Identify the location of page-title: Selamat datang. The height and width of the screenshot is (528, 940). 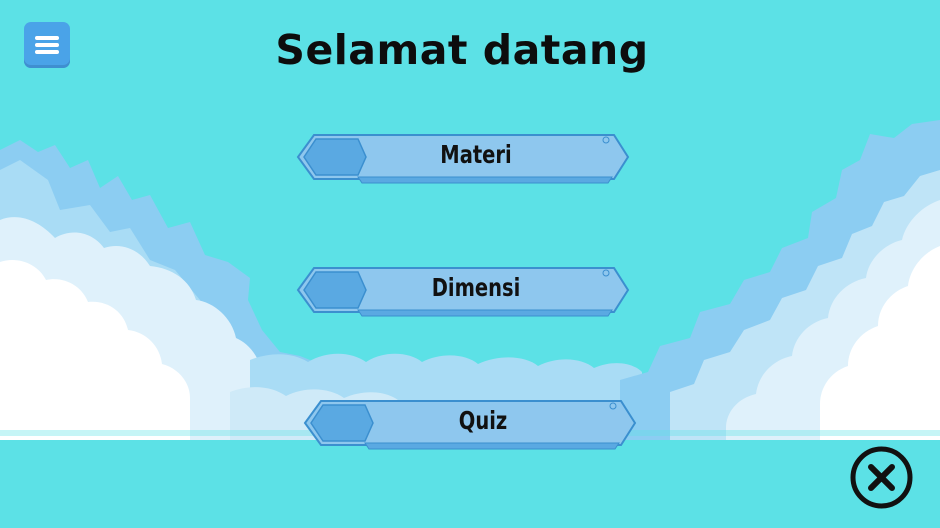
(462, 50).